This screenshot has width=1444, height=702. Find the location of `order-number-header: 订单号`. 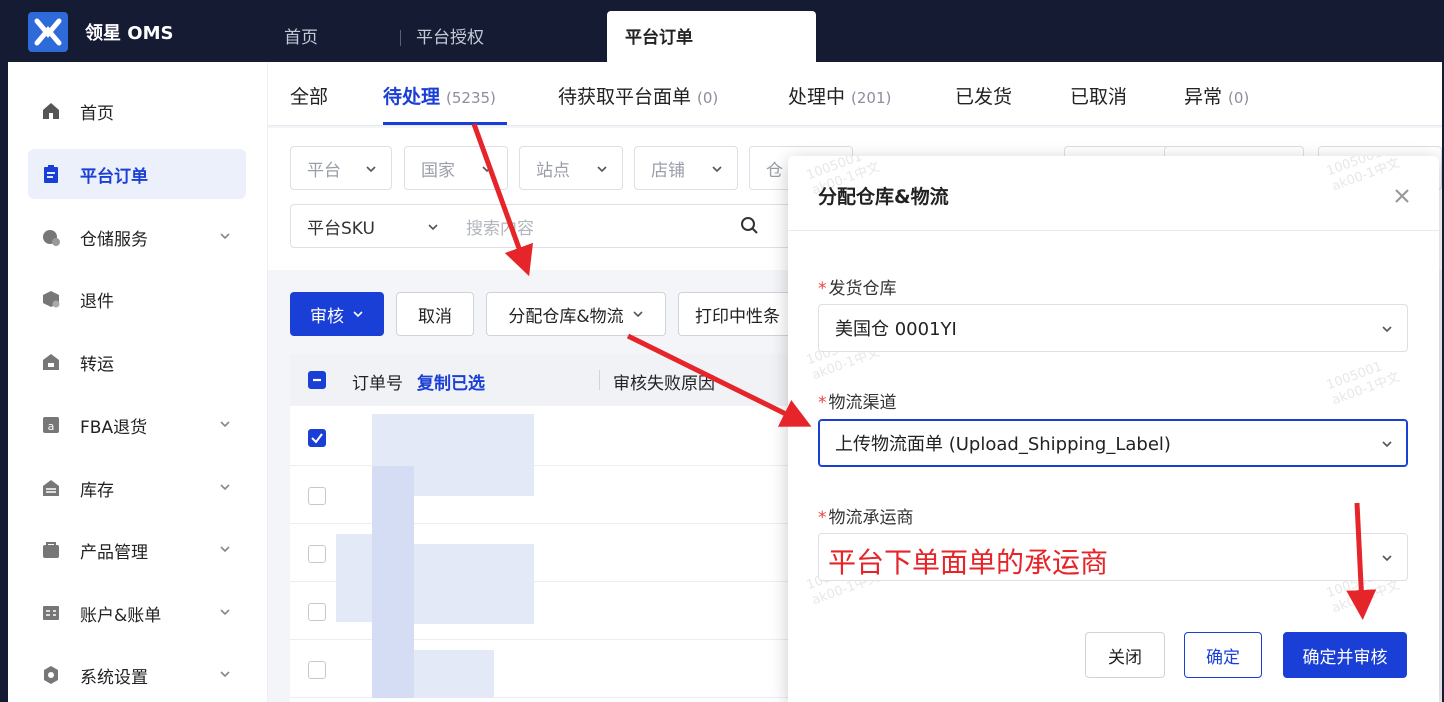

order-number-header: 订单号 is located at coordinates (377, 384).